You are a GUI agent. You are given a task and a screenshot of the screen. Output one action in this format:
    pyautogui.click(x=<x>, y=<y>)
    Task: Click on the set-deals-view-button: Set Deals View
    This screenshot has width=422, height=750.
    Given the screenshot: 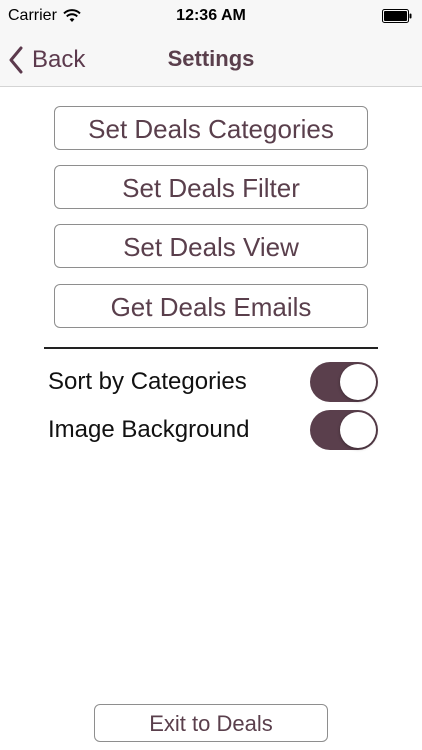 What is the action you would take?
    pyautogui.click(x=211, y=246)
    